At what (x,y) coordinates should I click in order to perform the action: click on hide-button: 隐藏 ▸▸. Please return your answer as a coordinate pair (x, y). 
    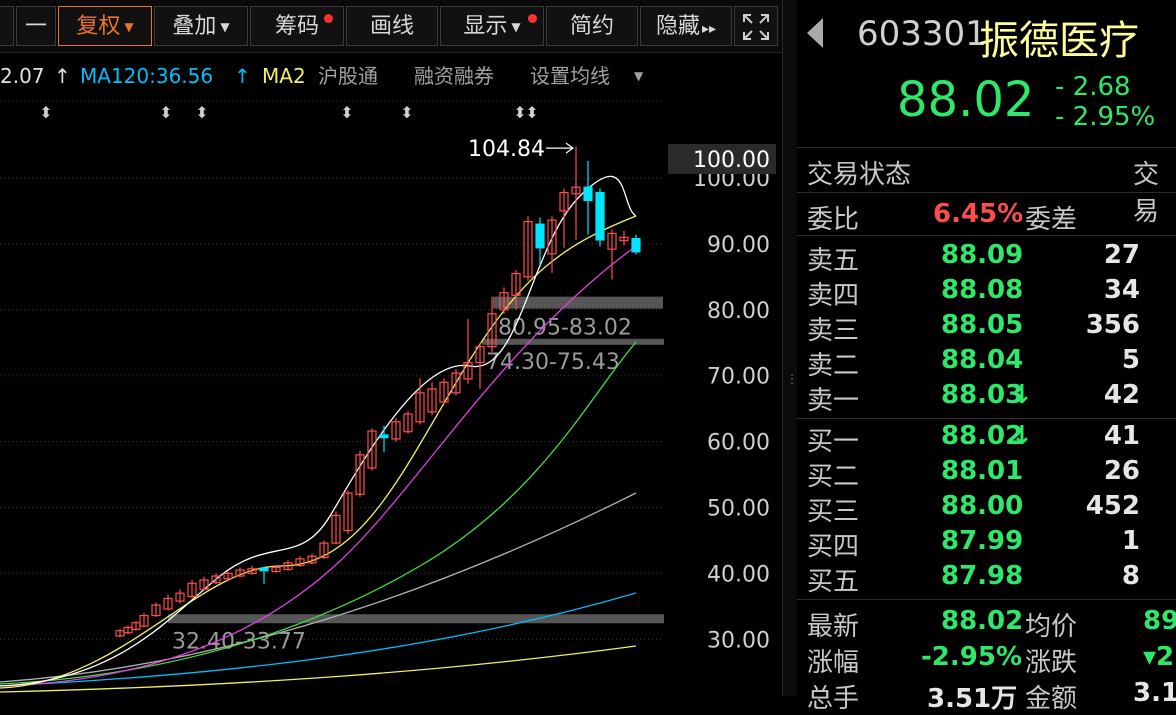
    Looking at the image, I should click on (686, 26).